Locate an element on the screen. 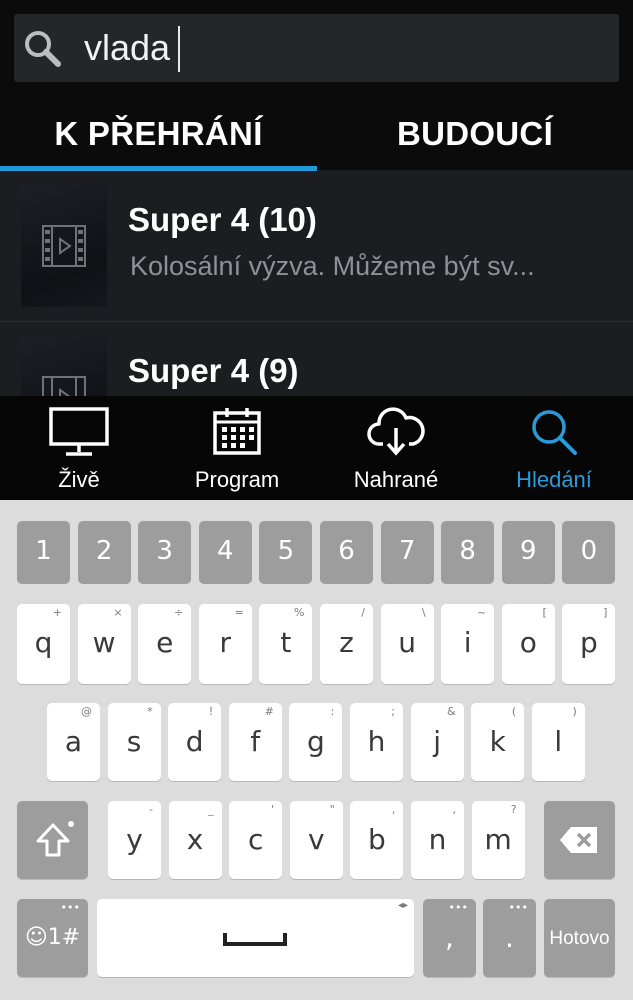  backspace-key is located at coordinates (579, 840).